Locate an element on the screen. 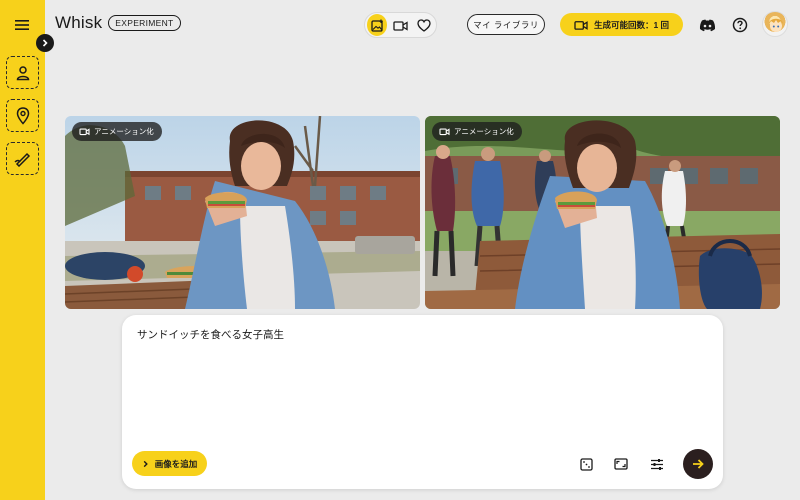 This screenshot has width=800, height=500. location-pin-icon is located at coordinates (22, 115).